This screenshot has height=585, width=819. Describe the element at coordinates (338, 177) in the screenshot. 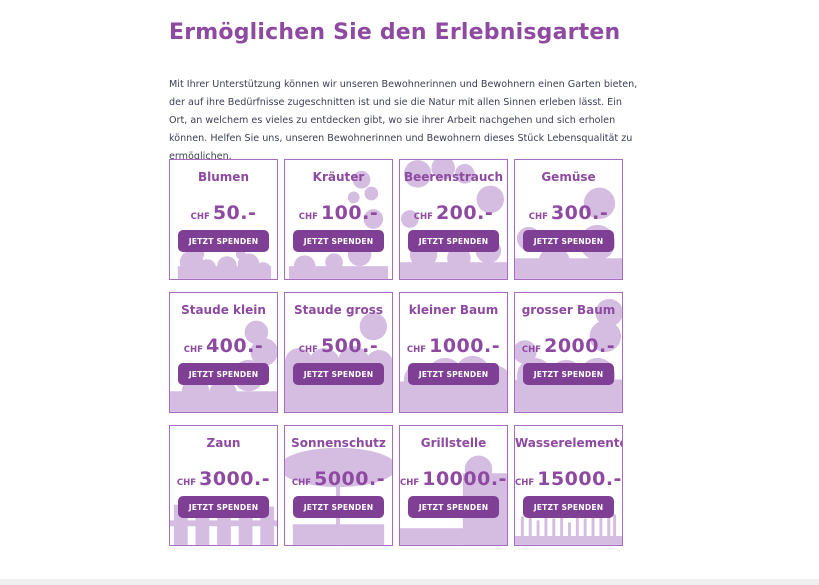

I see `card-title: Kräuter` at that location.